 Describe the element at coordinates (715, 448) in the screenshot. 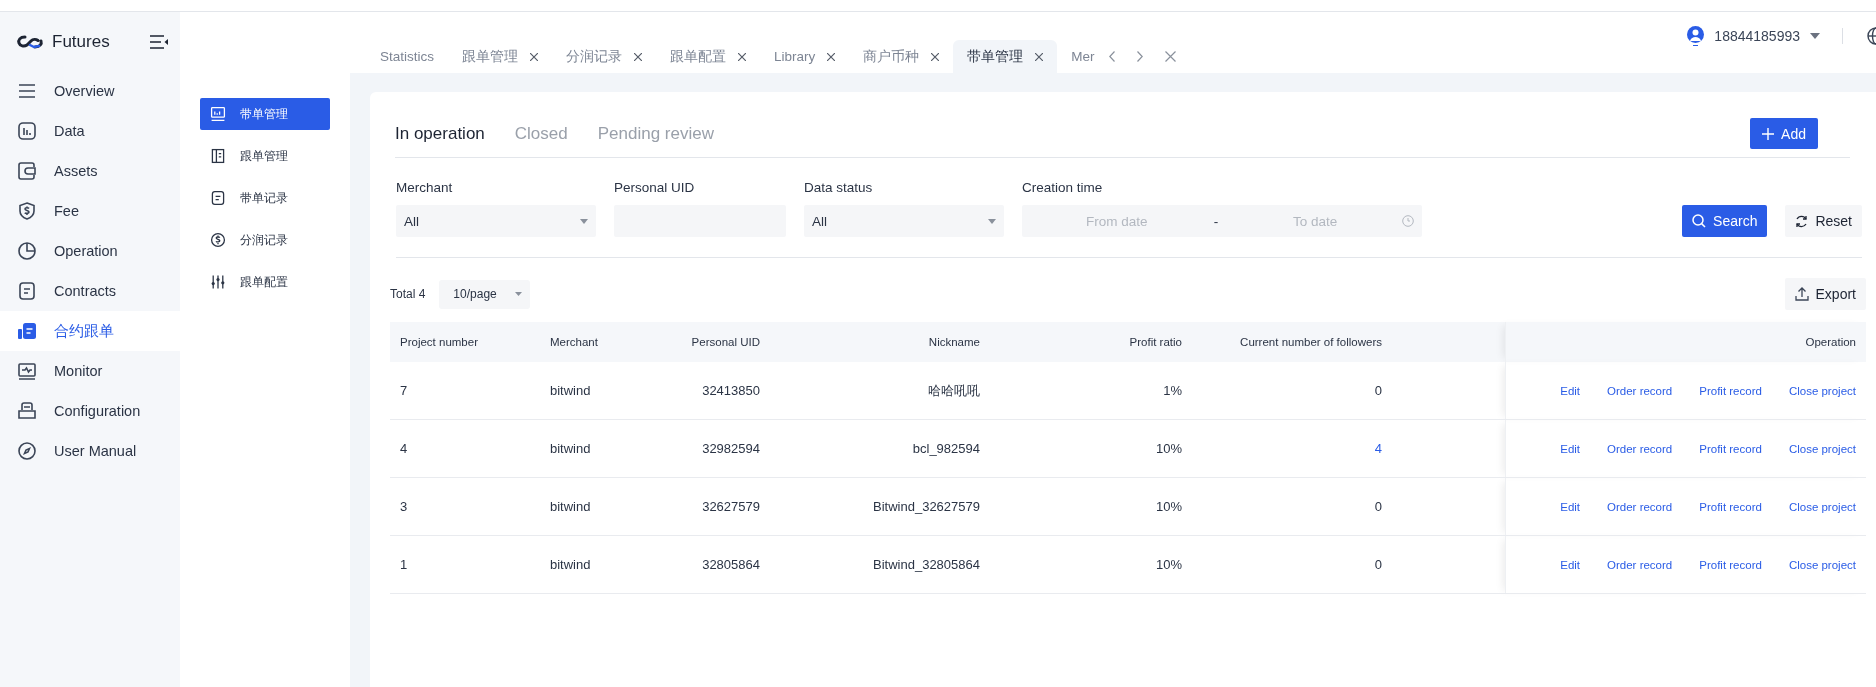

I see `table-cell: 32982594` at that location.